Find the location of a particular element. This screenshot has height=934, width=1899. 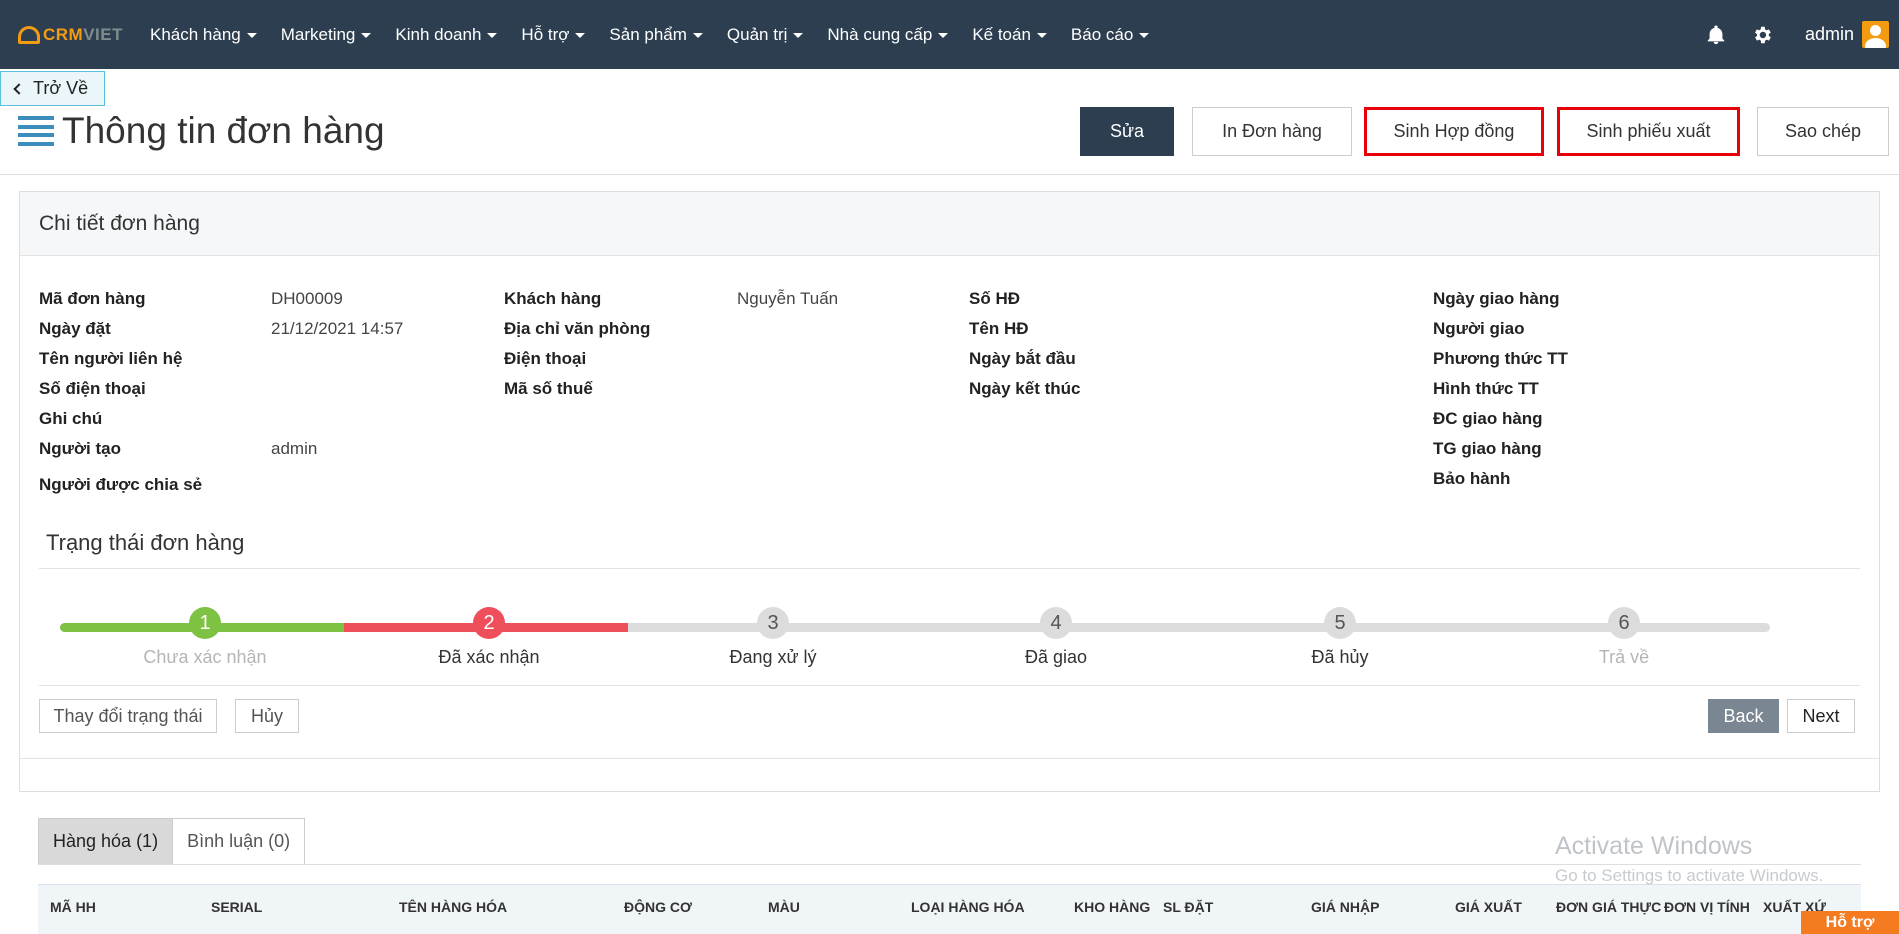

status-step-1: 1 Chưa xác nhận is located at coordinates (205, 637).